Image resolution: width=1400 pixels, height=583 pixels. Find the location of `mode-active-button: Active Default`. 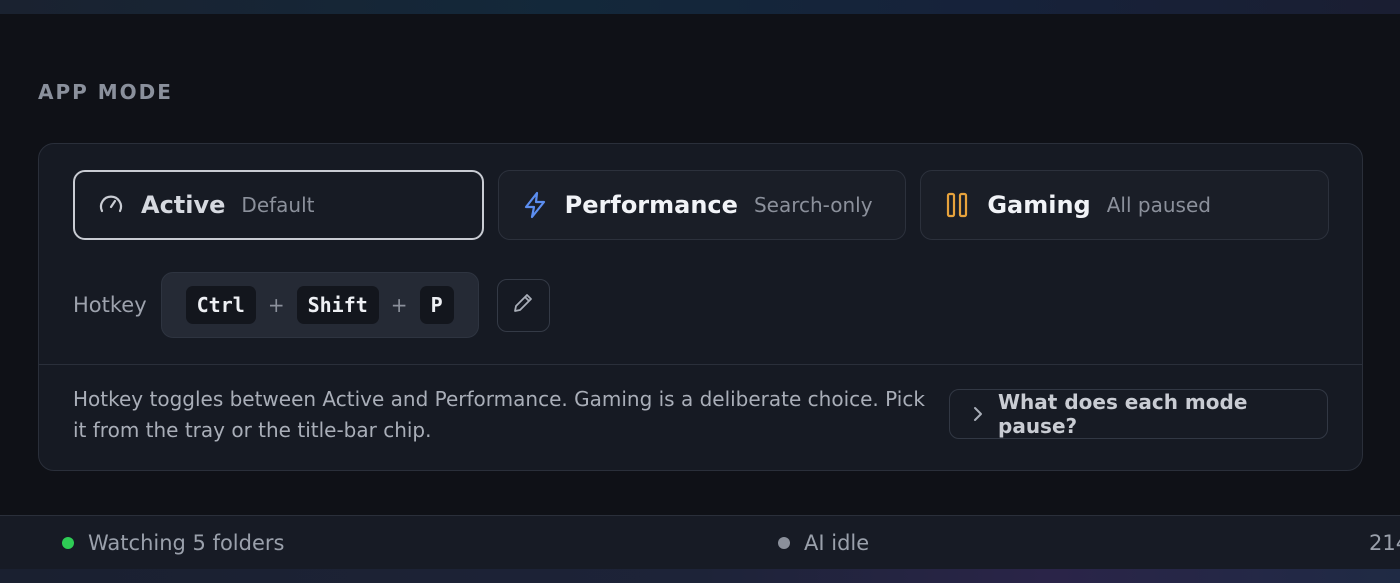

mode-active-button: Active Default is located at coordinates (278, 205).